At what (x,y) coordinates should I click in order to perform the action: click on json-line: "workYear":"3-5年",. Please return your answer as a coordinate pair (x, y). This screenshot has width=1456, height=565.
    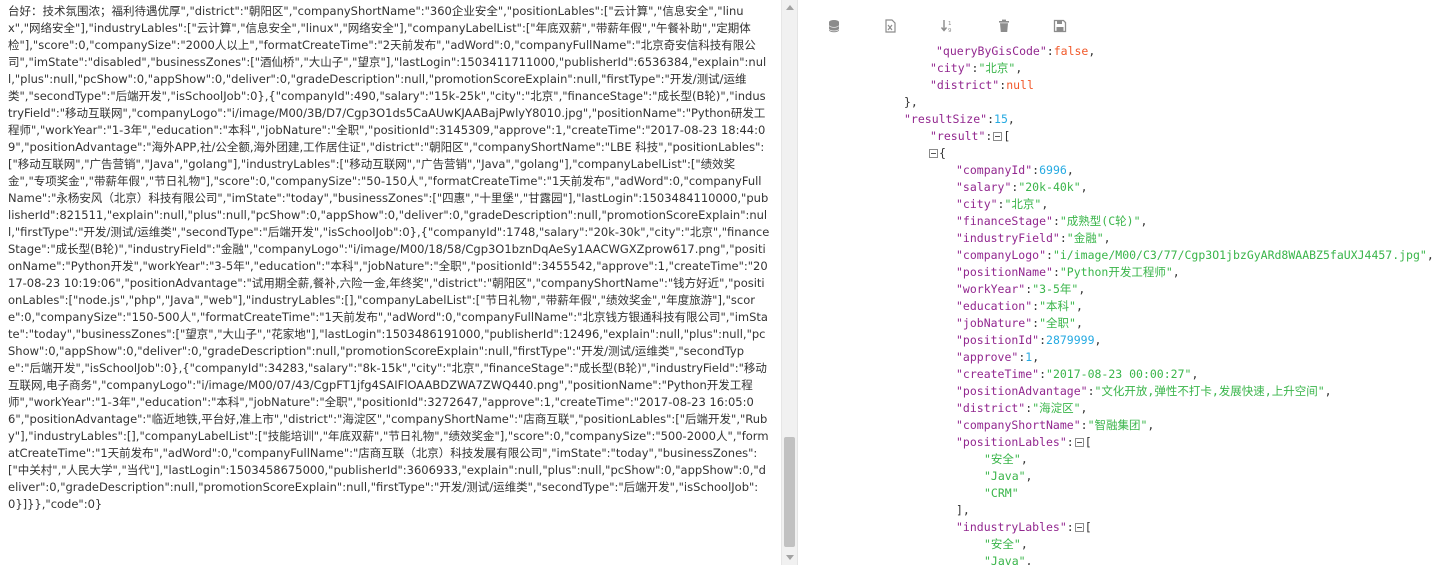
    Looking at the image, I should click on (1020, 289).